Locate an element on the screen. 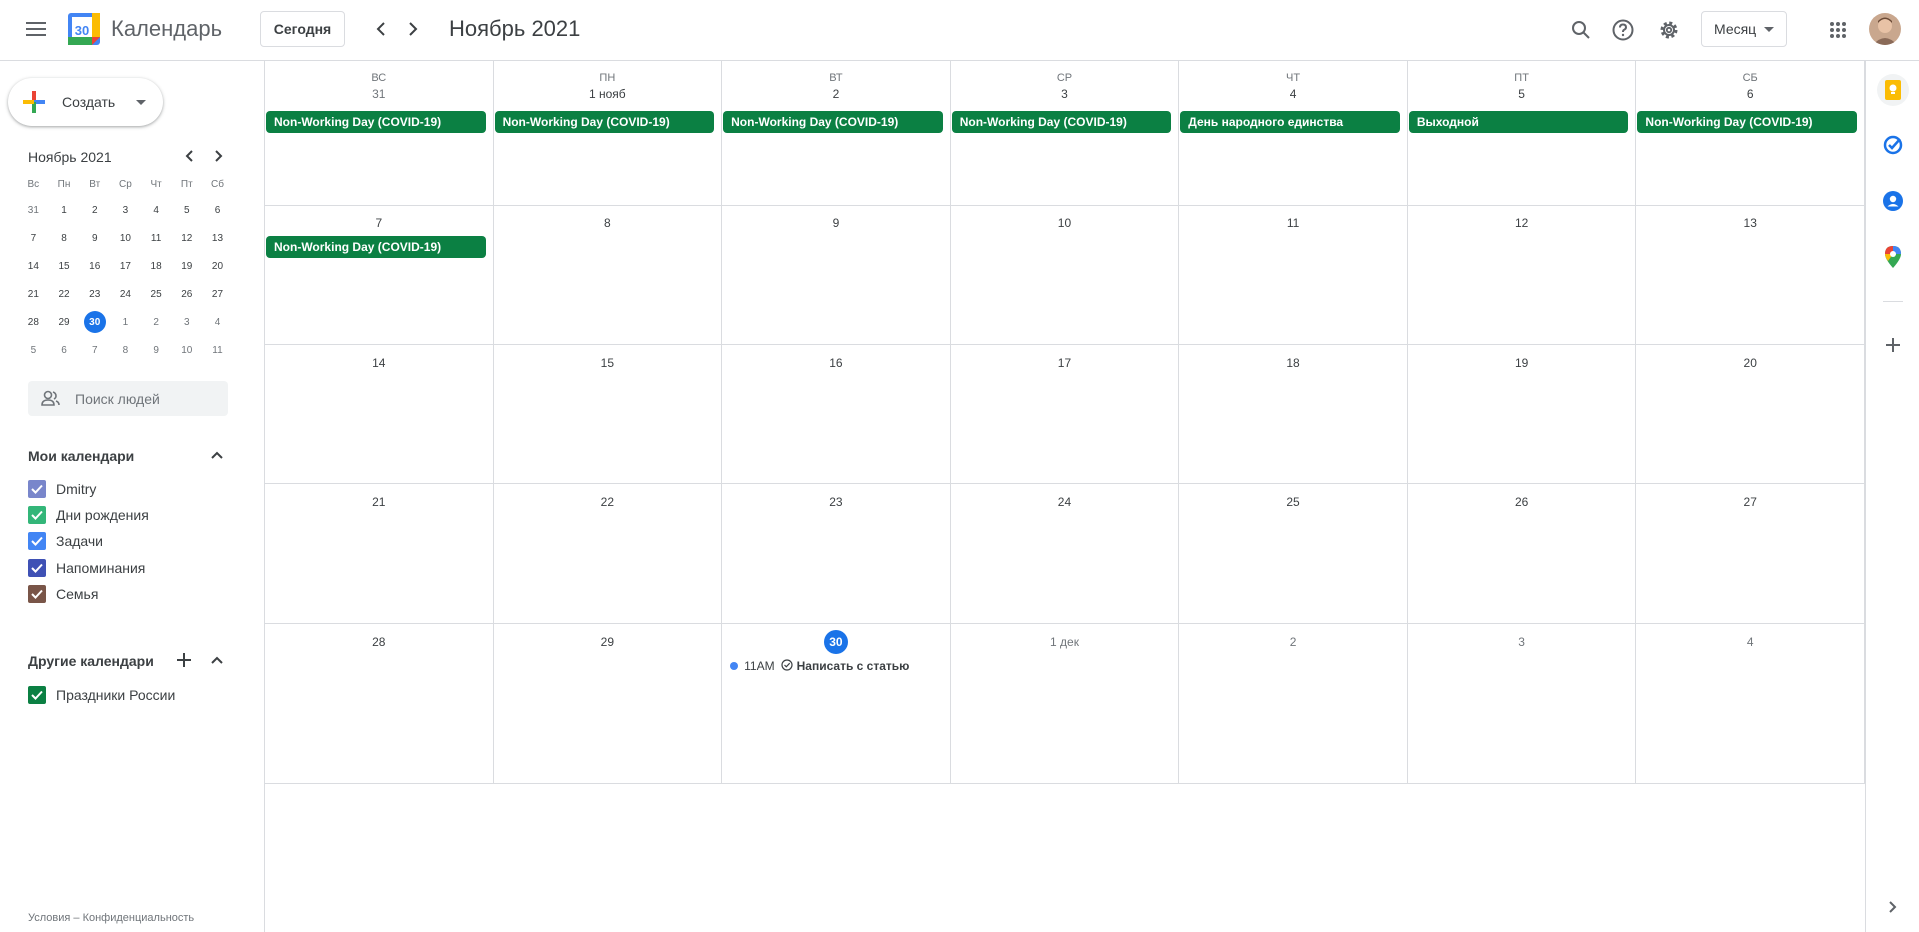 The height and width of the screenshot is (932, 1919). day-cell: 13 is located at coordinates (1750, 275).